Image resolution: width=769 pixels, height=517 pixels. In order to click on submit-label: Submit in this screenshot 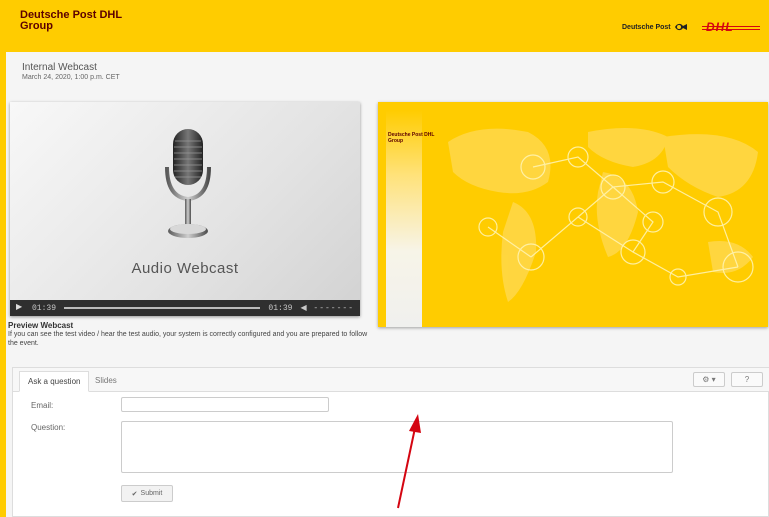, I will do `click(151, 493)`.